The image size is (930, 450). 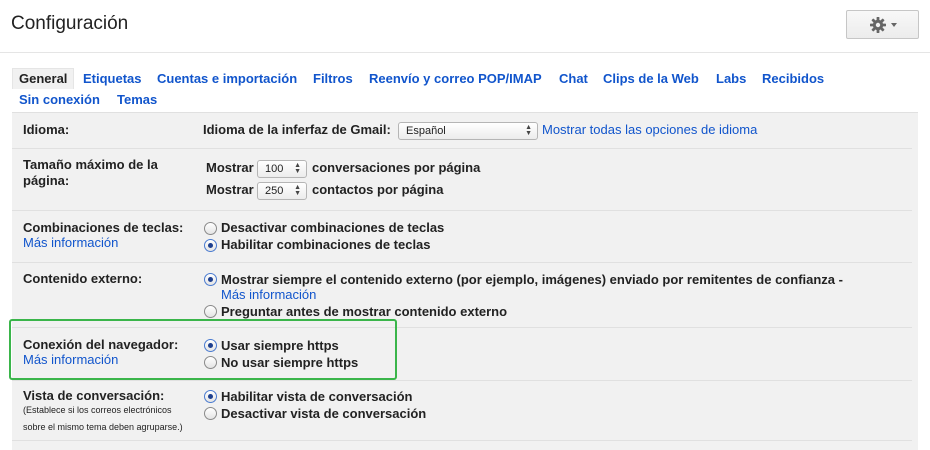 I want to click on settings-button, so click(x=882, y=24).